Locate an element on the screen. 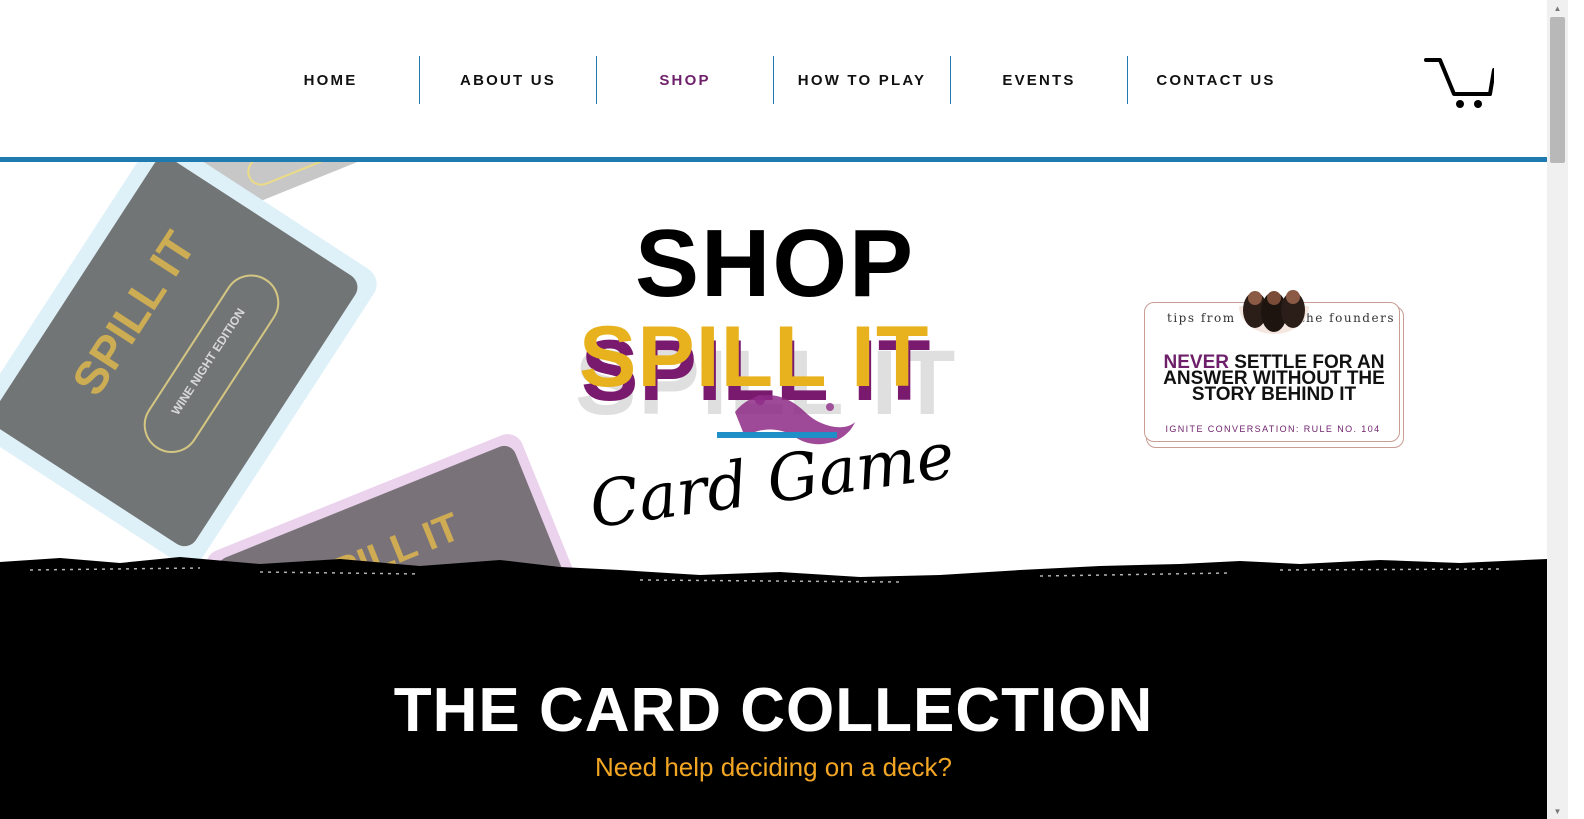 The image size is (1584, 819). scroll-thumb is located at coordinates (1557, 90).